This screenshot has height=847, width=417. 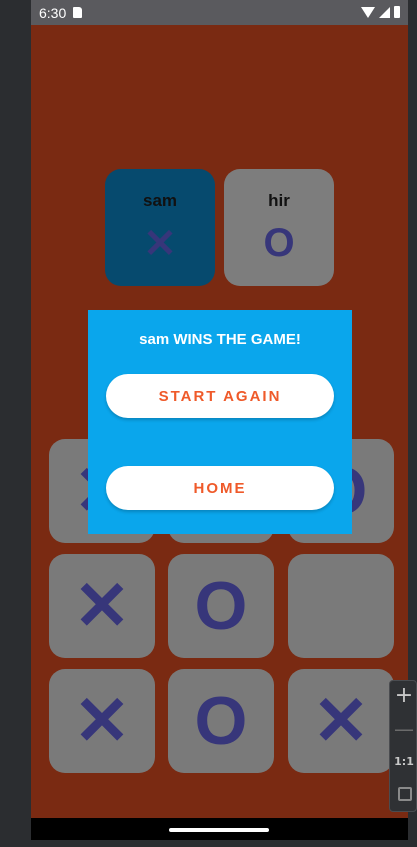 I want to click on sd-card-icon, so click(x=77, y=12).